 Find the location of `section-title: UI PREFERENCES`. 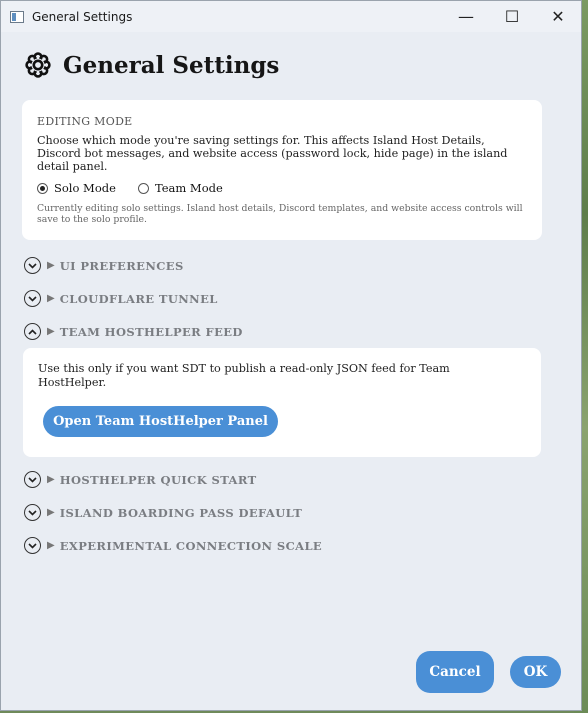

section-title: UI PREFERENCES is located at coordinates (122, 266).